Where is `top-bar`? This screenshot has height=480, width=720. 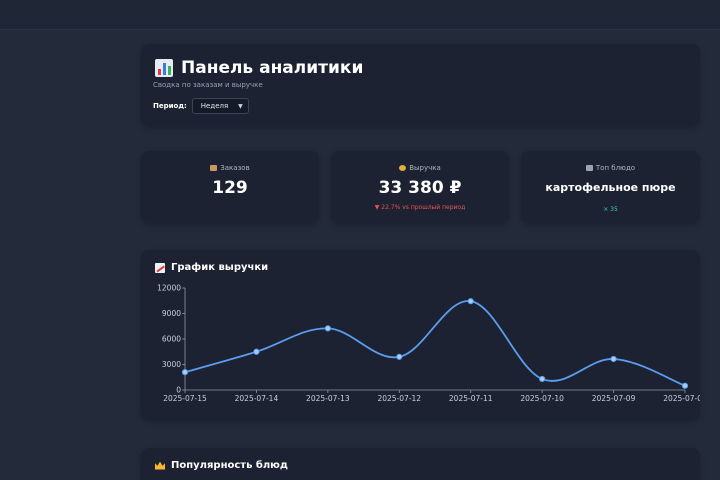
top-bar is located at coordinates (360, 15).